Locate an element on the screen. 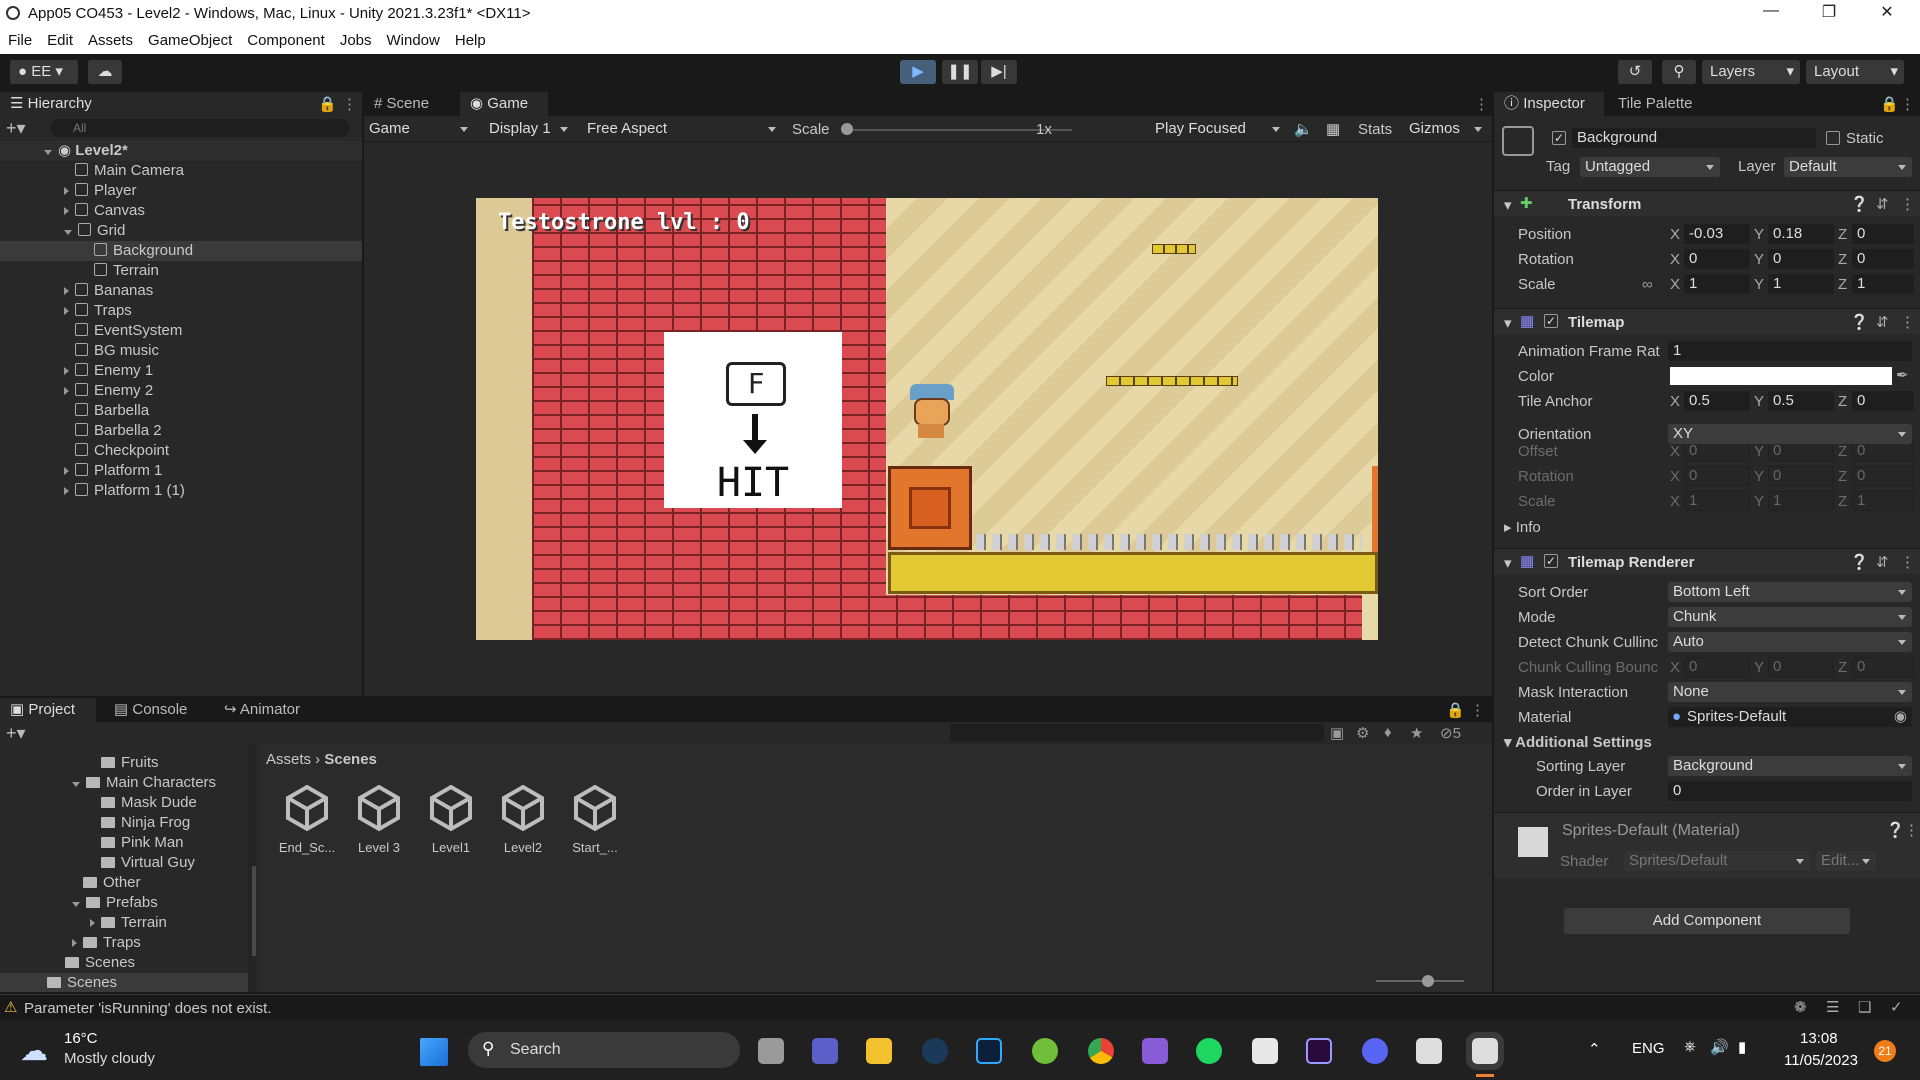 This screenshot has width=1920, height=1080. stats-grid-icon: ▦ is located at coordinates (1333, 129).